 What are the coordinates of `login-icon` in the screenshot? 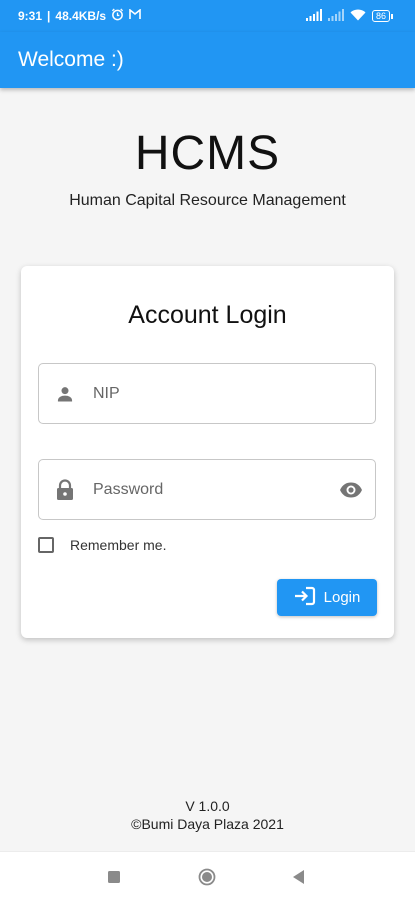 It's located at (305, 598).